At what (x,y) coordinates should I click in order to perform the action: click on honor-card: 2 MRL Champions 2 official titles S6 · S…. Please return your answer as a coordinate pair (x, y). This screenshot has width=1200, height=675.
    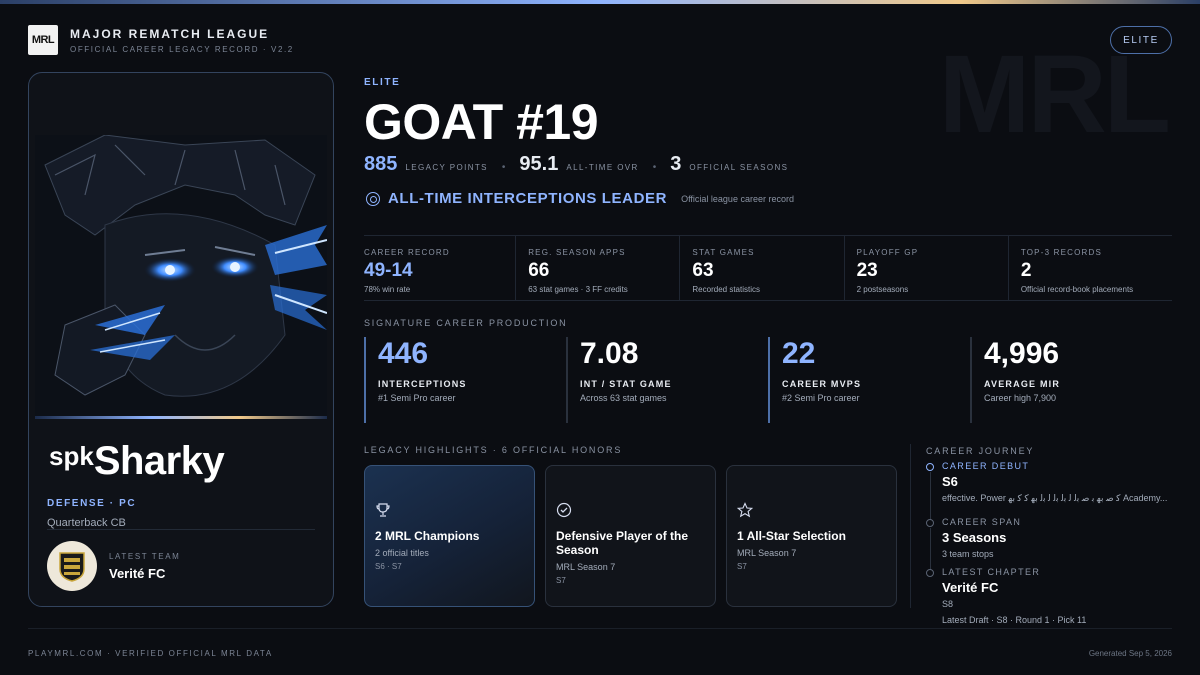
    Looking at the image, I should click on (449, 536).